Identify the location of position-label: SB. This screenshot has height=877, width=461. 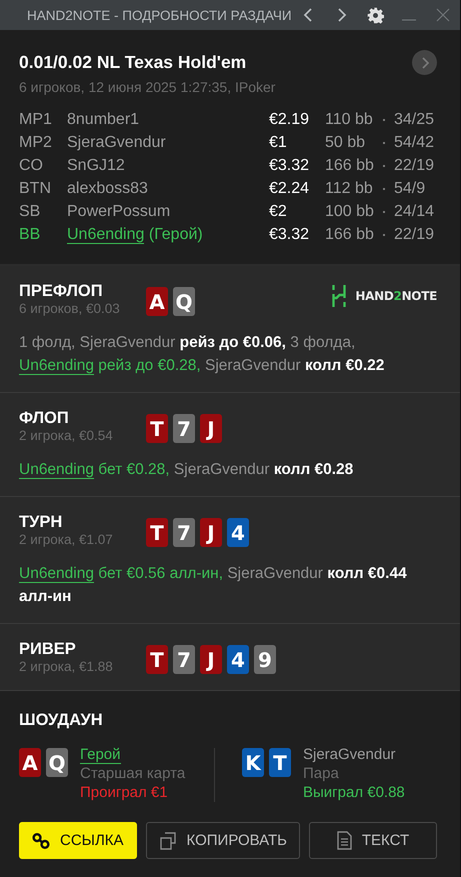
(30, 212).